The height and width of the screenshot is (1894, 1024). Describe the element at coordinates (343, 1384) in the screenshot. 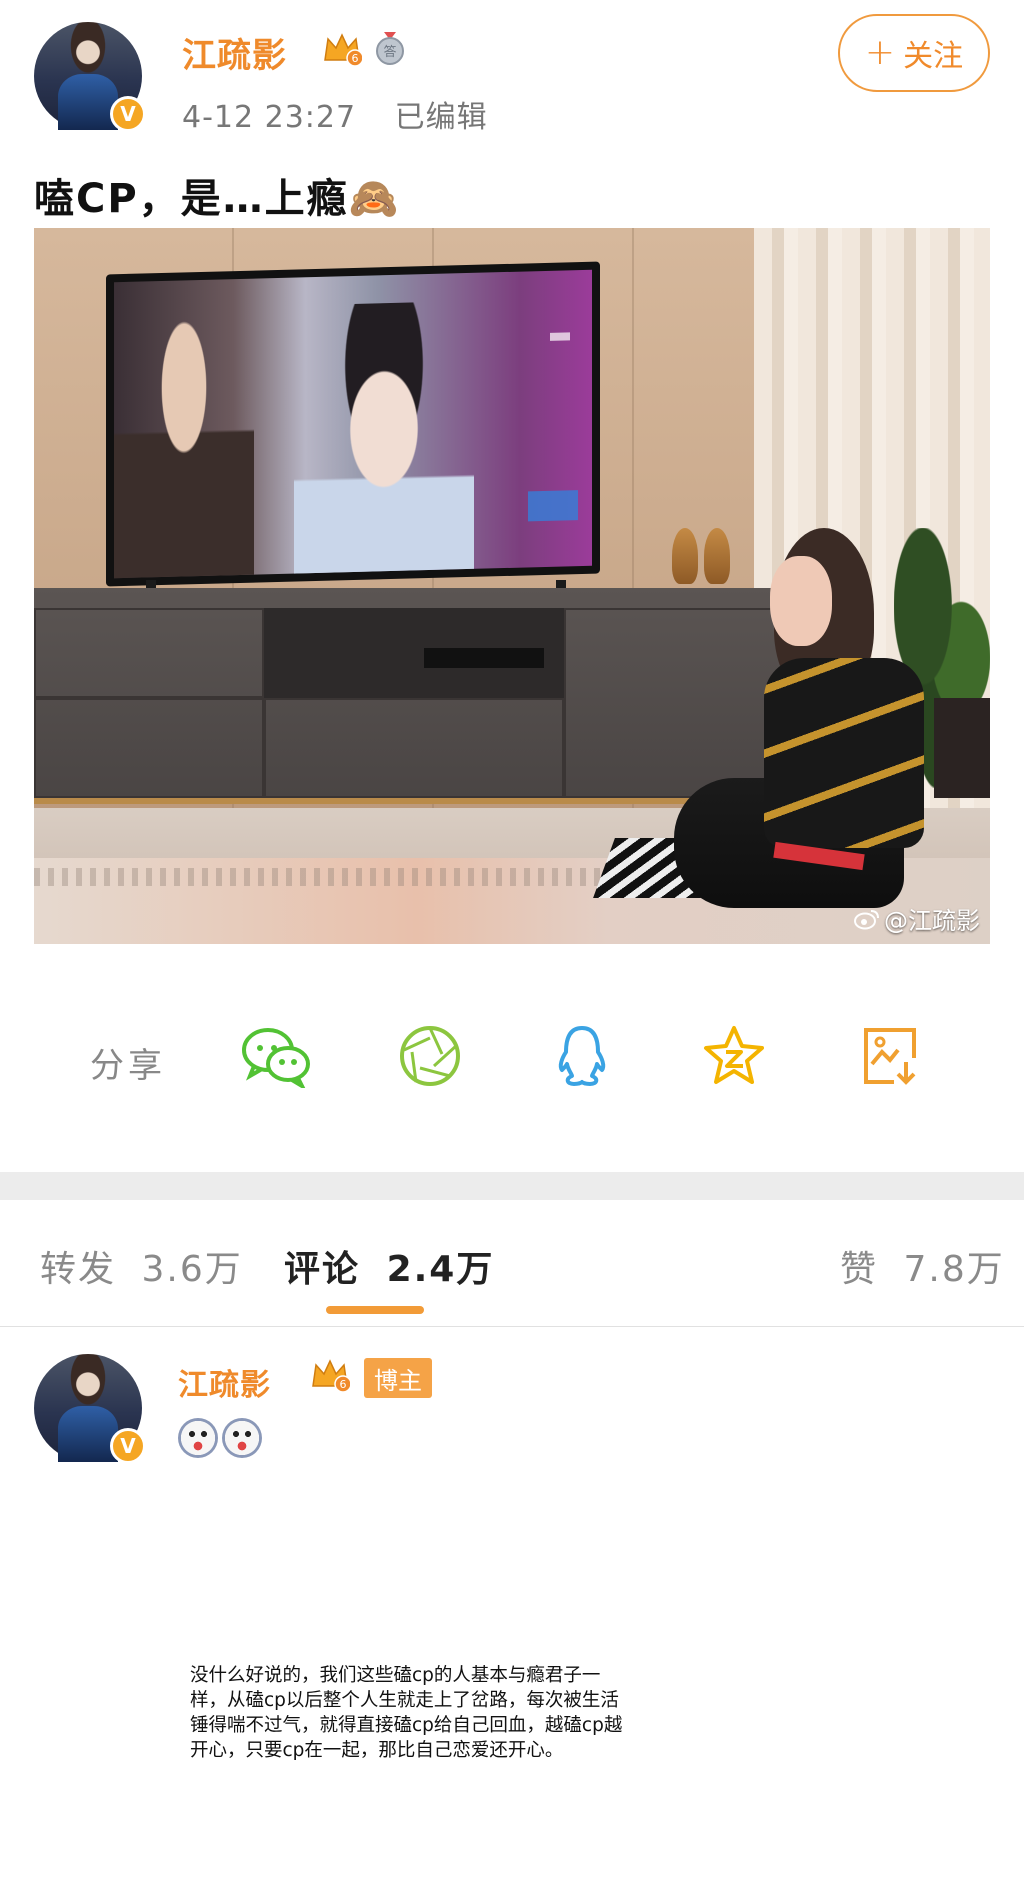

I see `comment-vip-level-text: 6` at that location.